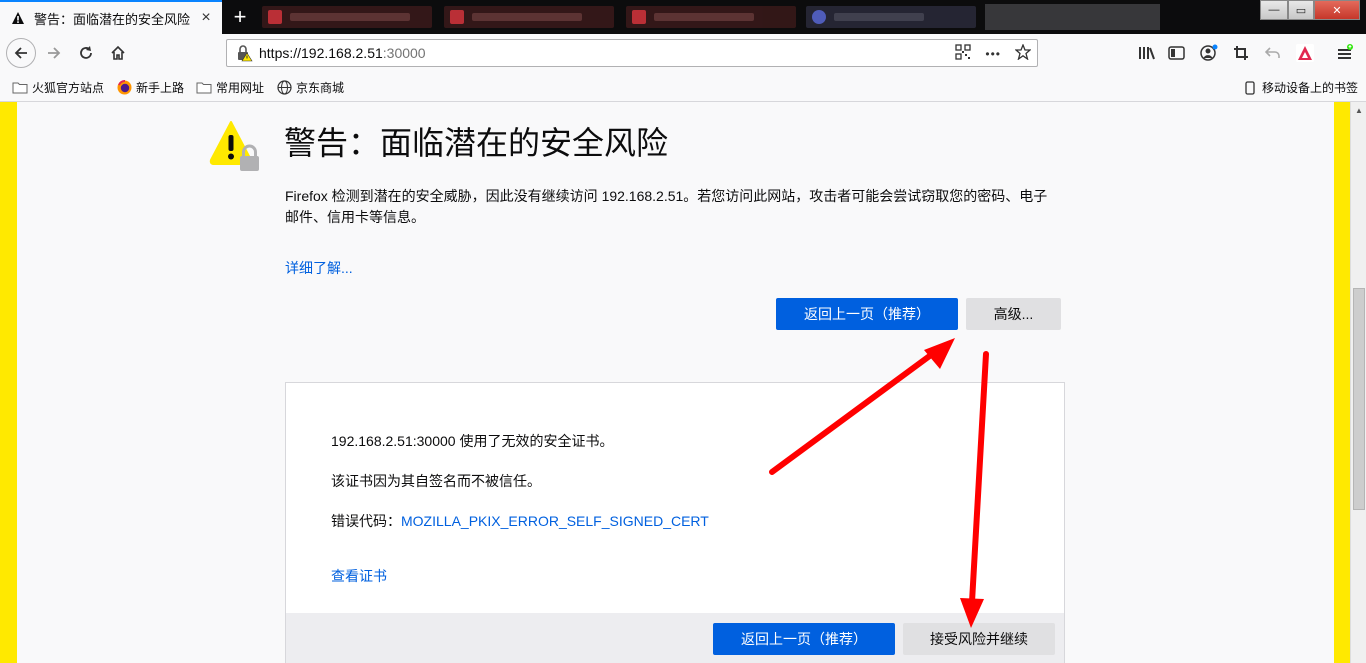  What do you see at coordinates (1273, 53) in the screenshot?
I see `undo-icon` at bounding box center [1273, 53].